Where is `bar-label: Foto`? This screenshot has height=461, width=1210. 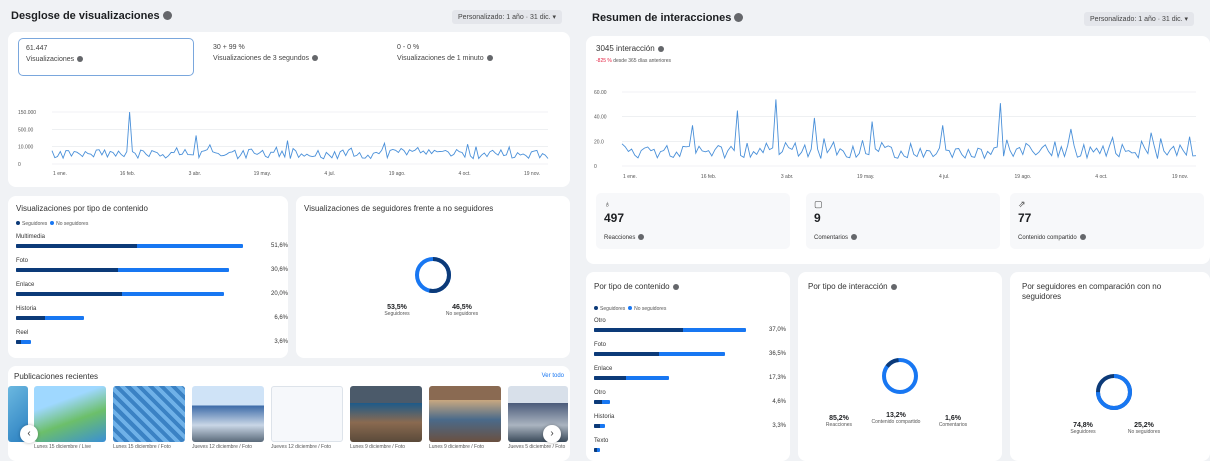
bar-label: Foto is located at coordinates (600, 345).